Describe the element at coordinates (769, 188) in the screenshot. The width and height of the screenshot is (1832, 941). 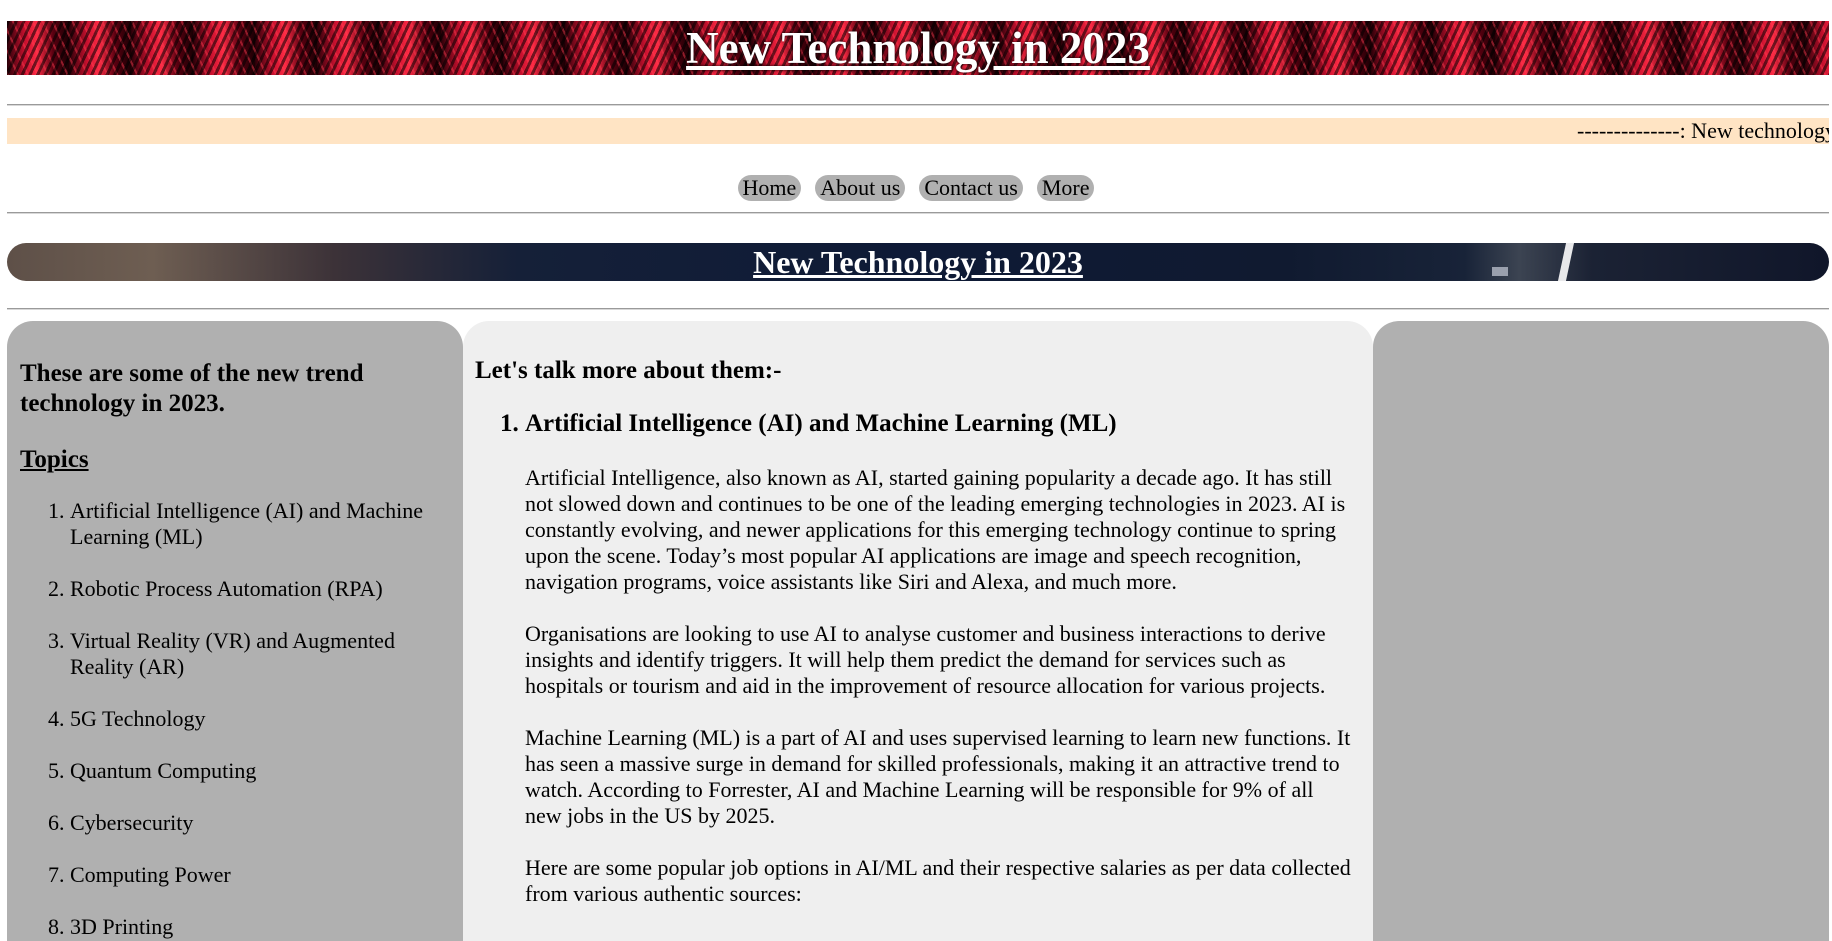
I see `nav-home-link: Home` at that location.